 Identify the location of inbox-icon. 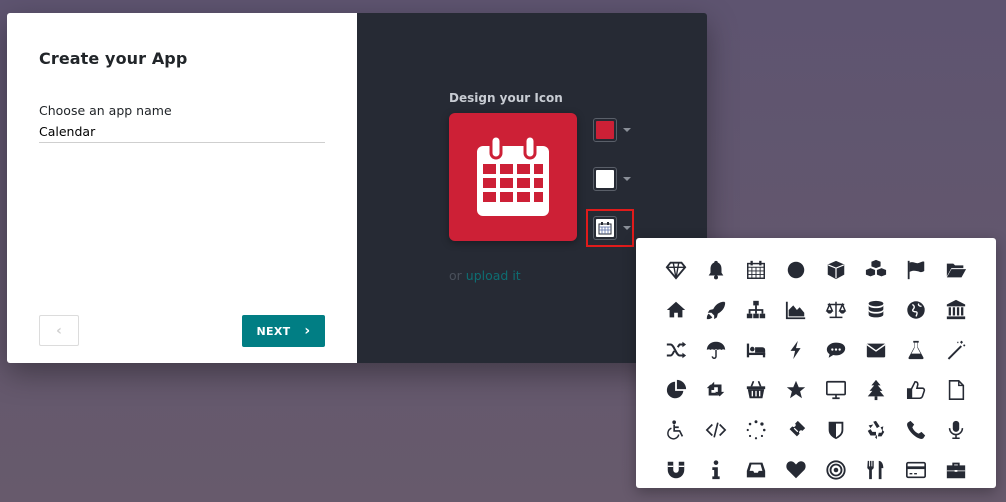
(756, 470).